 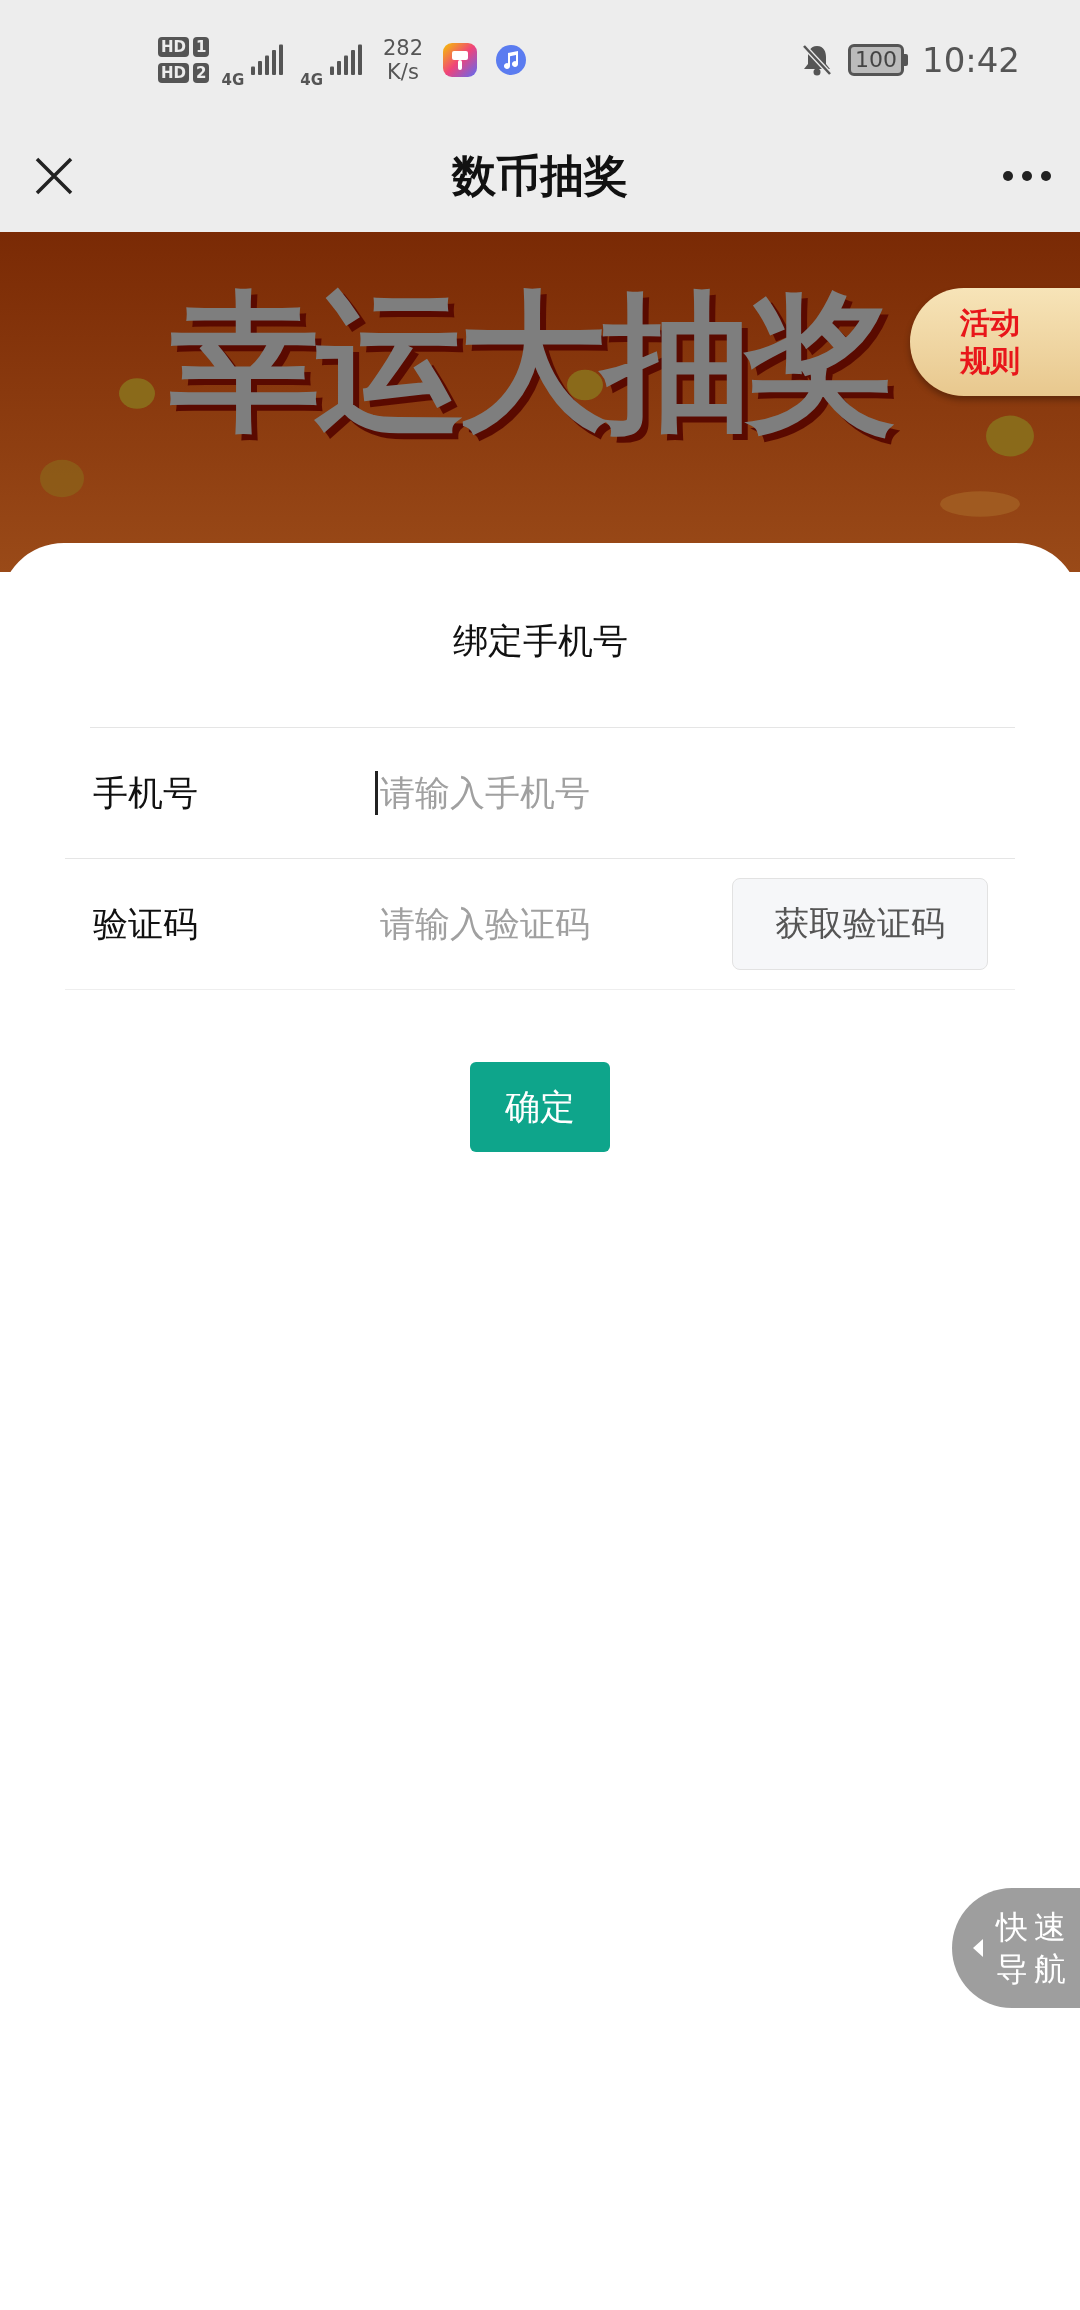 What do you see at coordinates (1027, 176) in the screenshot?
I see `more-options-button` at bounding box center [1027, 176].